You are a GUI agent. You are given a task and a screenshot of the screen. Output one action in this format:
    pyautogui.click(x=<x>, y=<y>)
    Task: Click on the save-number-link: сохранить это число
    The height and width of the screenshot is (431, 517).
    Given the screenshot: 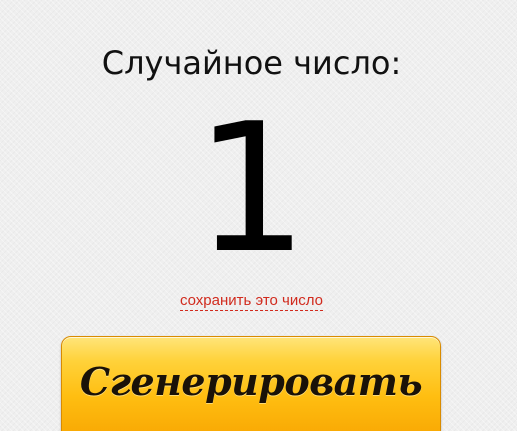 What is the action you would take?
    pyautogui.click(x=251, y=301)
    